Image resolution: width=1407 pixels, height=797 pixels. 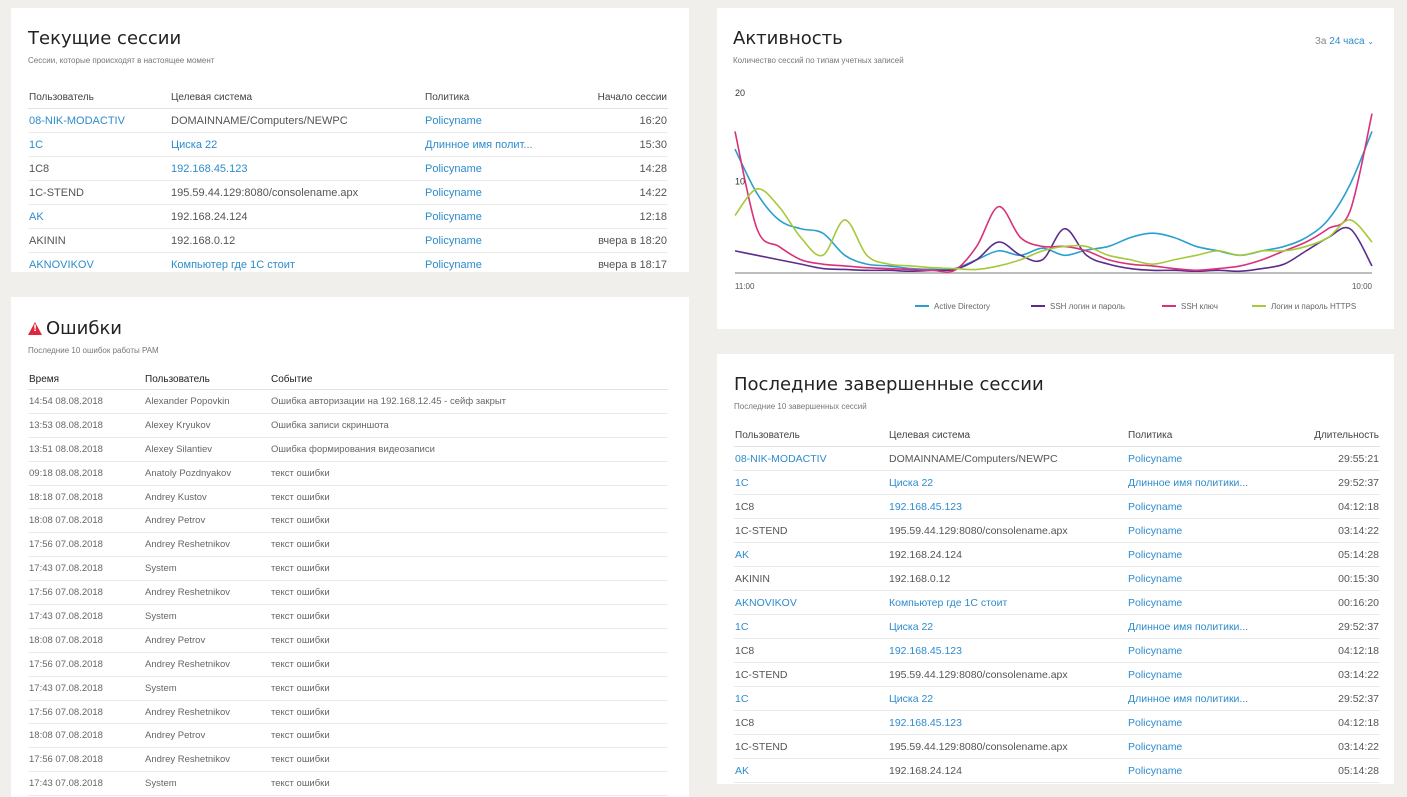 What do you see at coordinates (86, 473) in the screenshot?
I see `error-time: 09:18 08.08.2018` at bounding box center [86, 473].